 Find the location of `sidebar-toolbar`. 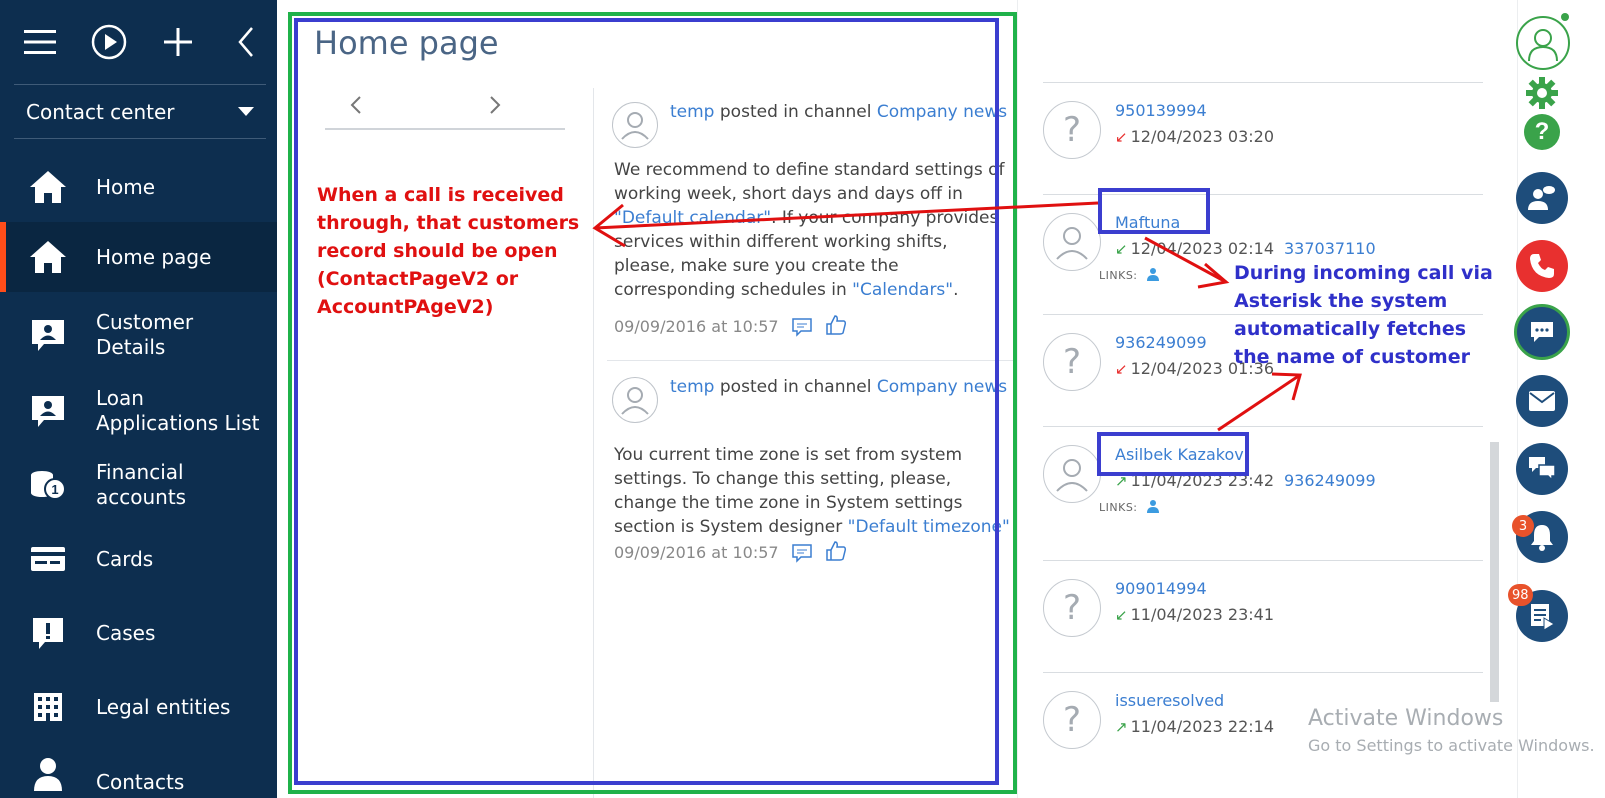

sidebar-toolbar is located at coordinates (138, 41).